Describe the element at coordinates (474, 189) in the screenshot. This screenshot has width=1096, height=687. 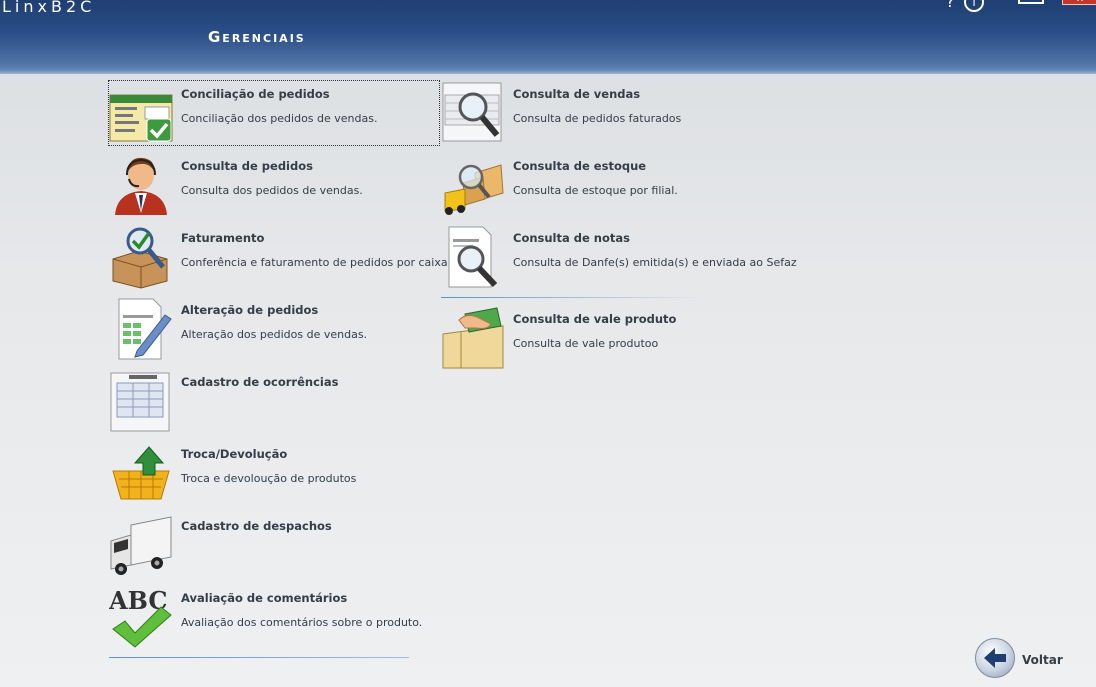
I see `forklift-stock-icon` at that location.